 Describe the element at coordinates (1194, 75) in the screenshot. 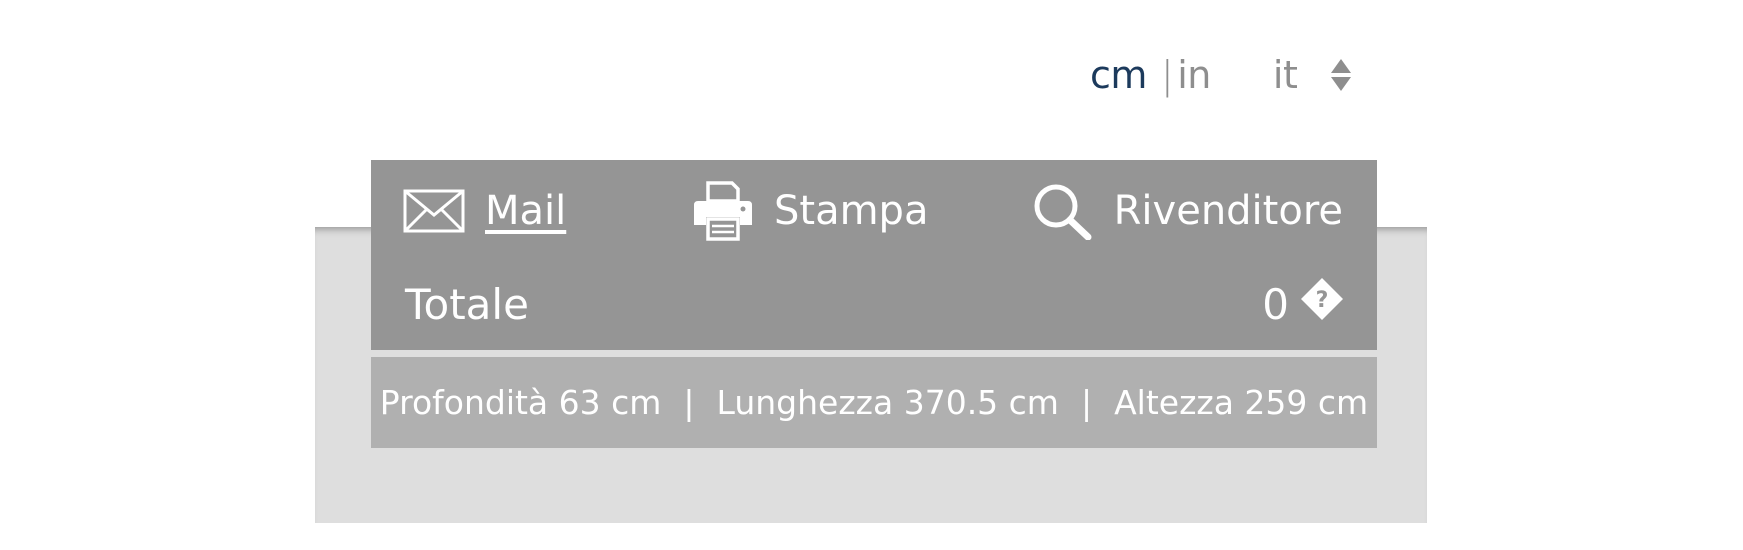

I see `unit-in-option: in` at that location.